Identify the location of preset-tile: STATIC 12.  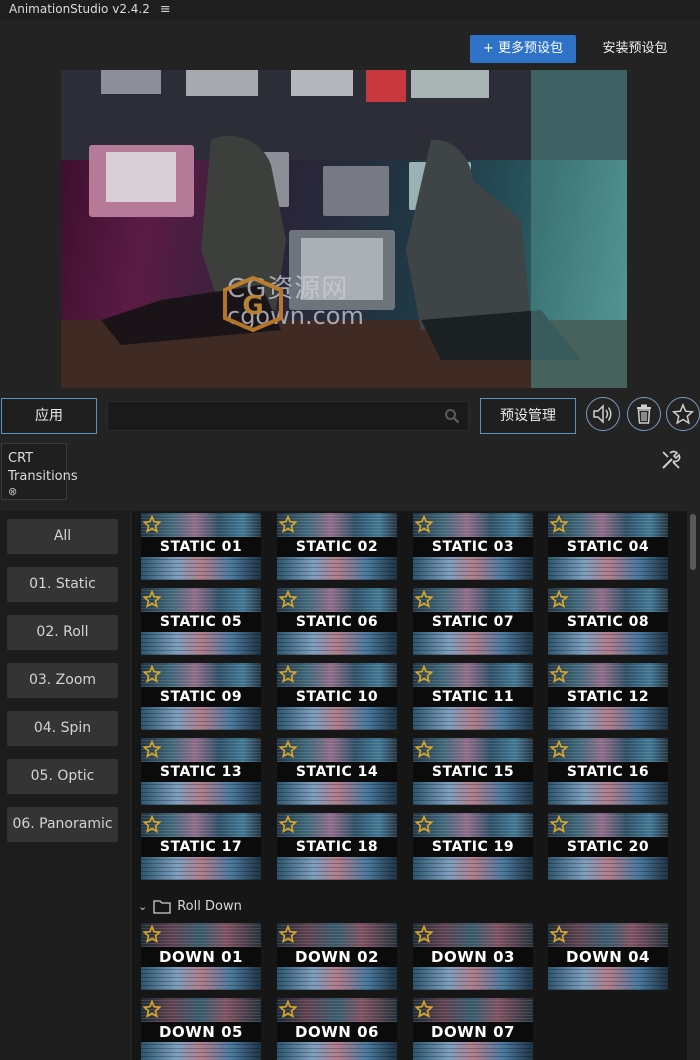
(608, 696).